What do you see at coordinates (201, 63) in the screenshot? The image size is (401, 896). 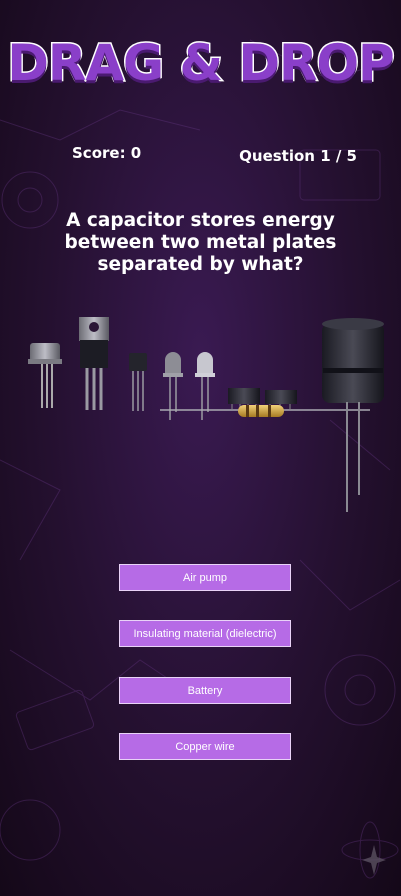 I see `game-title: DRAG & DROP` at bounding box center [201, 63].